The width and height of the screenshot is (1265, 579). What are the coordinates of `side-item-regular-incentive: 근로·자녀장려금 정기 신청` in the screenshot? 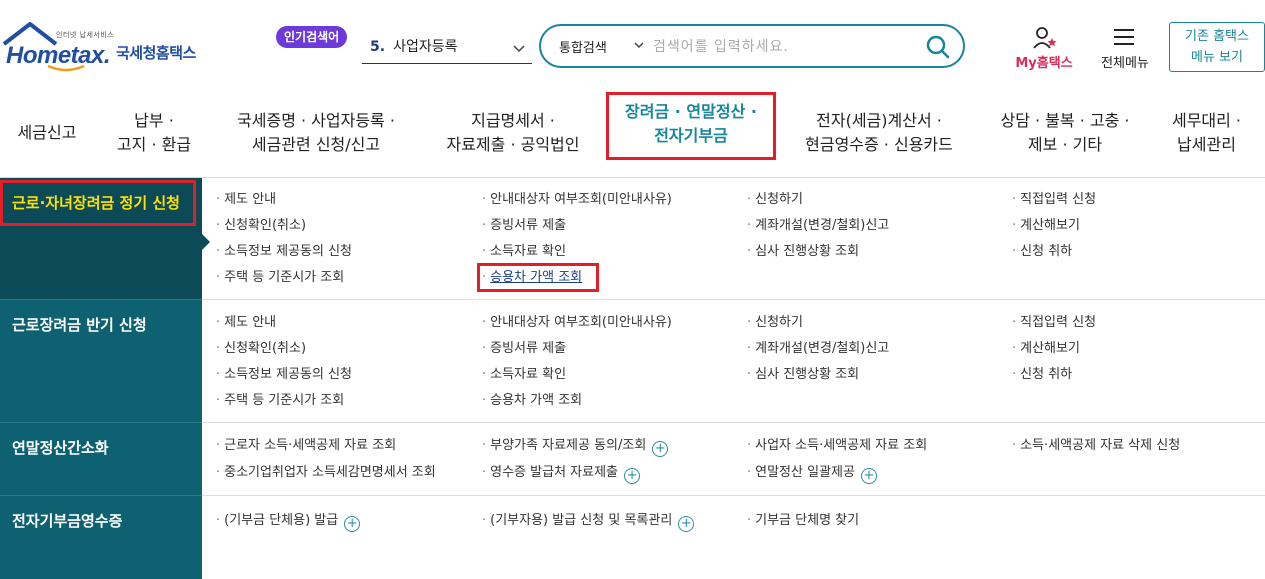 It's located at (101, 239).